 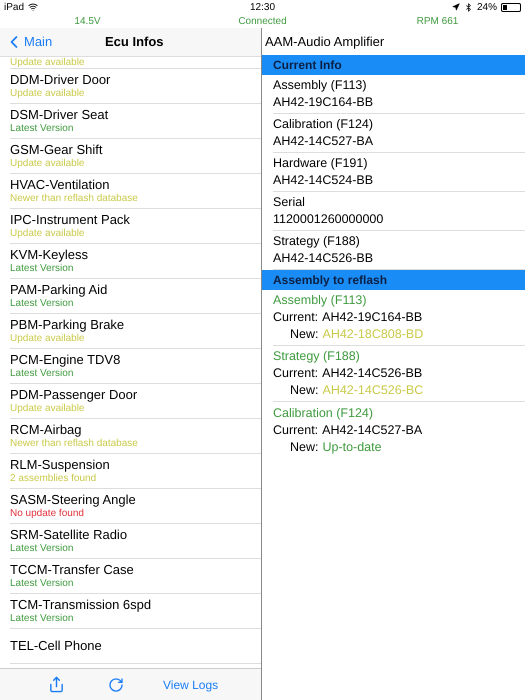 What do you see at coordinates (317, 241) in the screenshot?
I see `info-label: Strategy (F188)` at bounding box center [317, 241].